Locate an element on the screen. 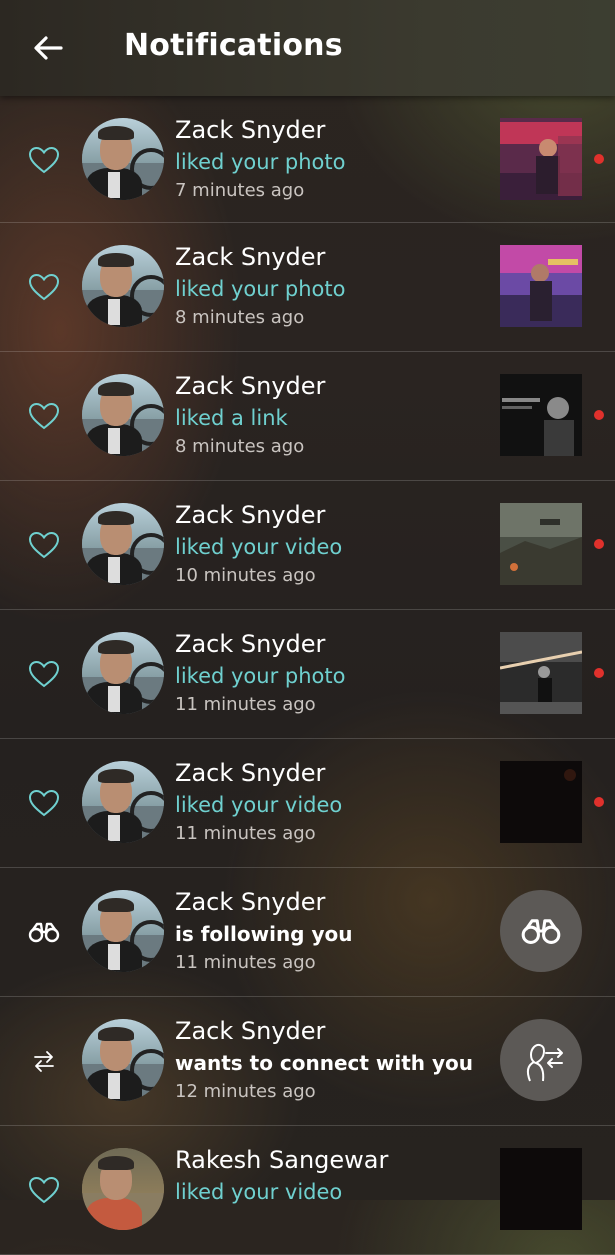  connect-people-icon is located at coordinates (544, 1062).